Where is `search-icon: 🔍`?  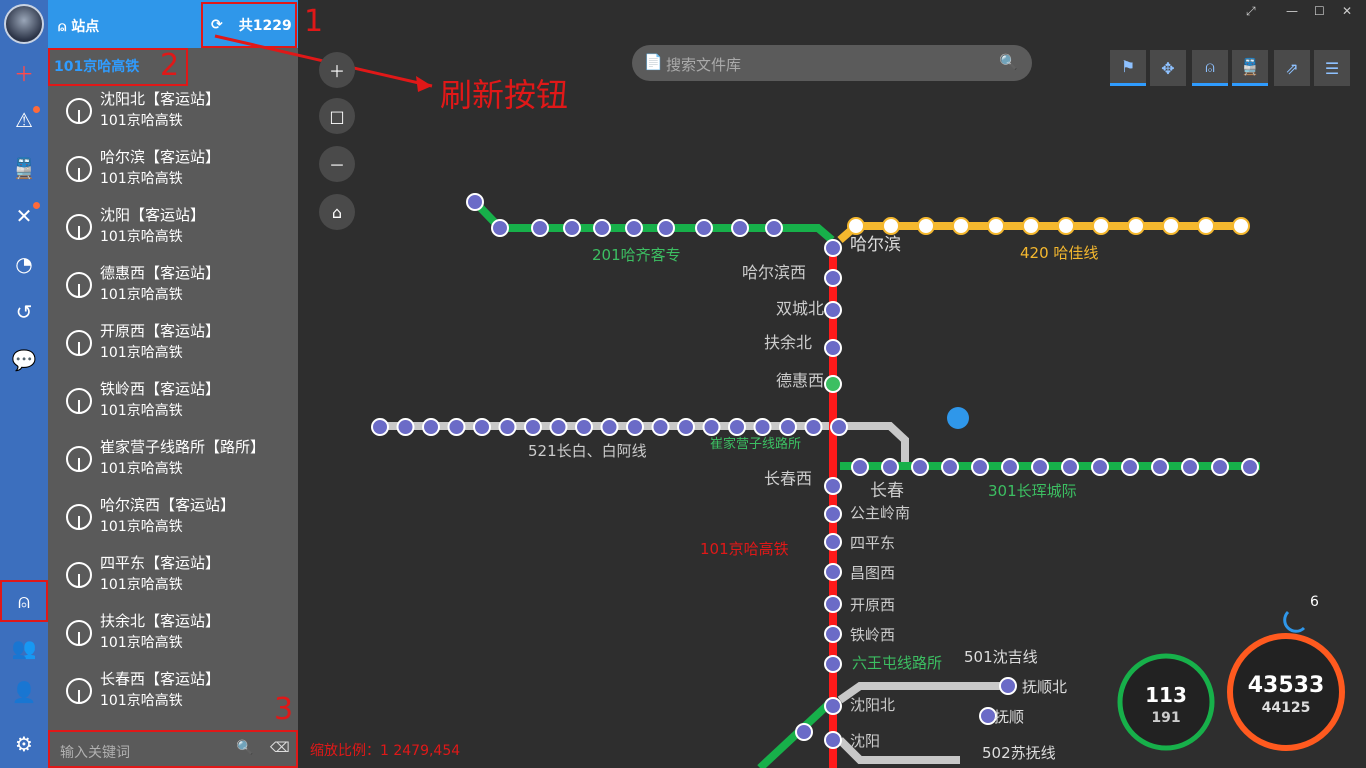
search-icon: 🔍 is located at coordinates (1008, 62).